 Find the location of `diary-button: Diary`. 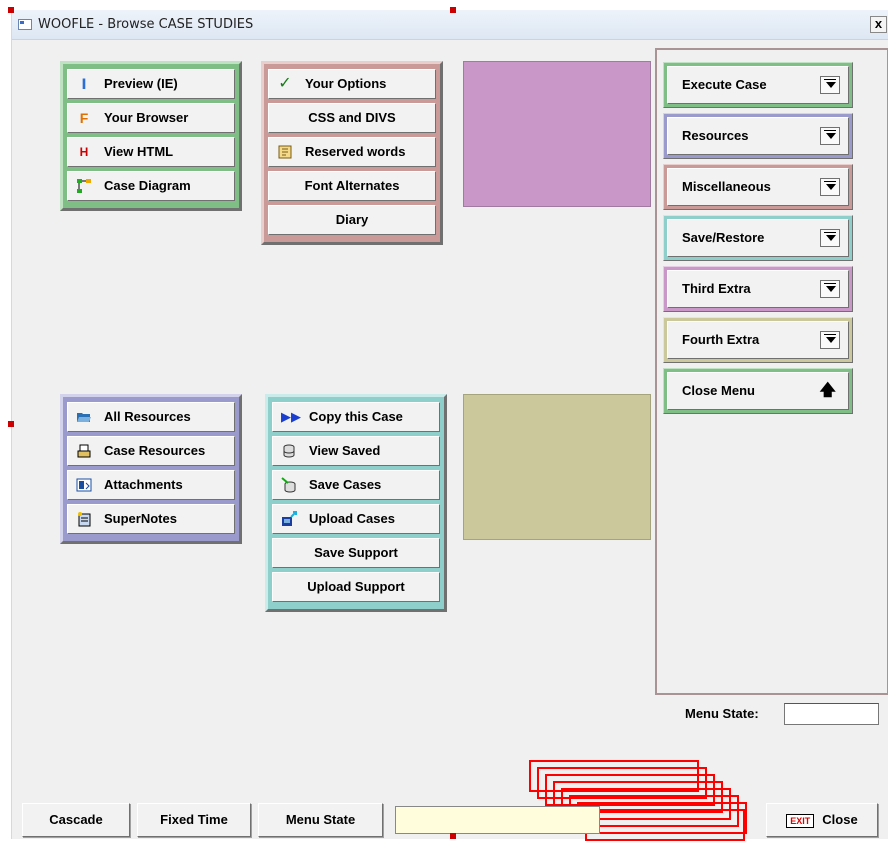

diary-button: Diary is located at coordinates (352, 220).